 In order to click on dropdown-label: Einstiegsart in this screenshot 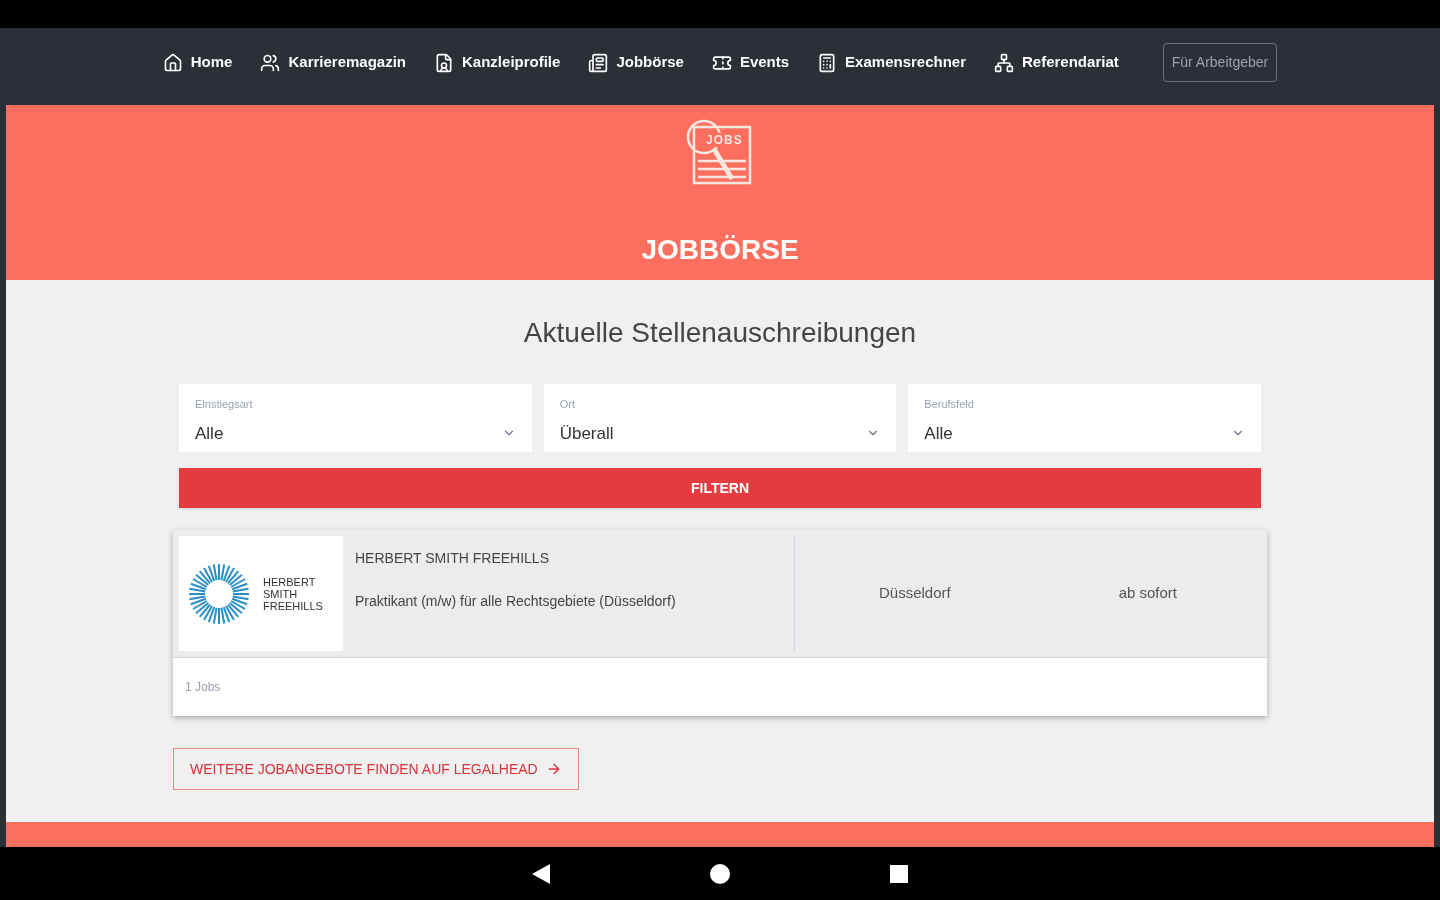, I will do `click(224, 404)`.